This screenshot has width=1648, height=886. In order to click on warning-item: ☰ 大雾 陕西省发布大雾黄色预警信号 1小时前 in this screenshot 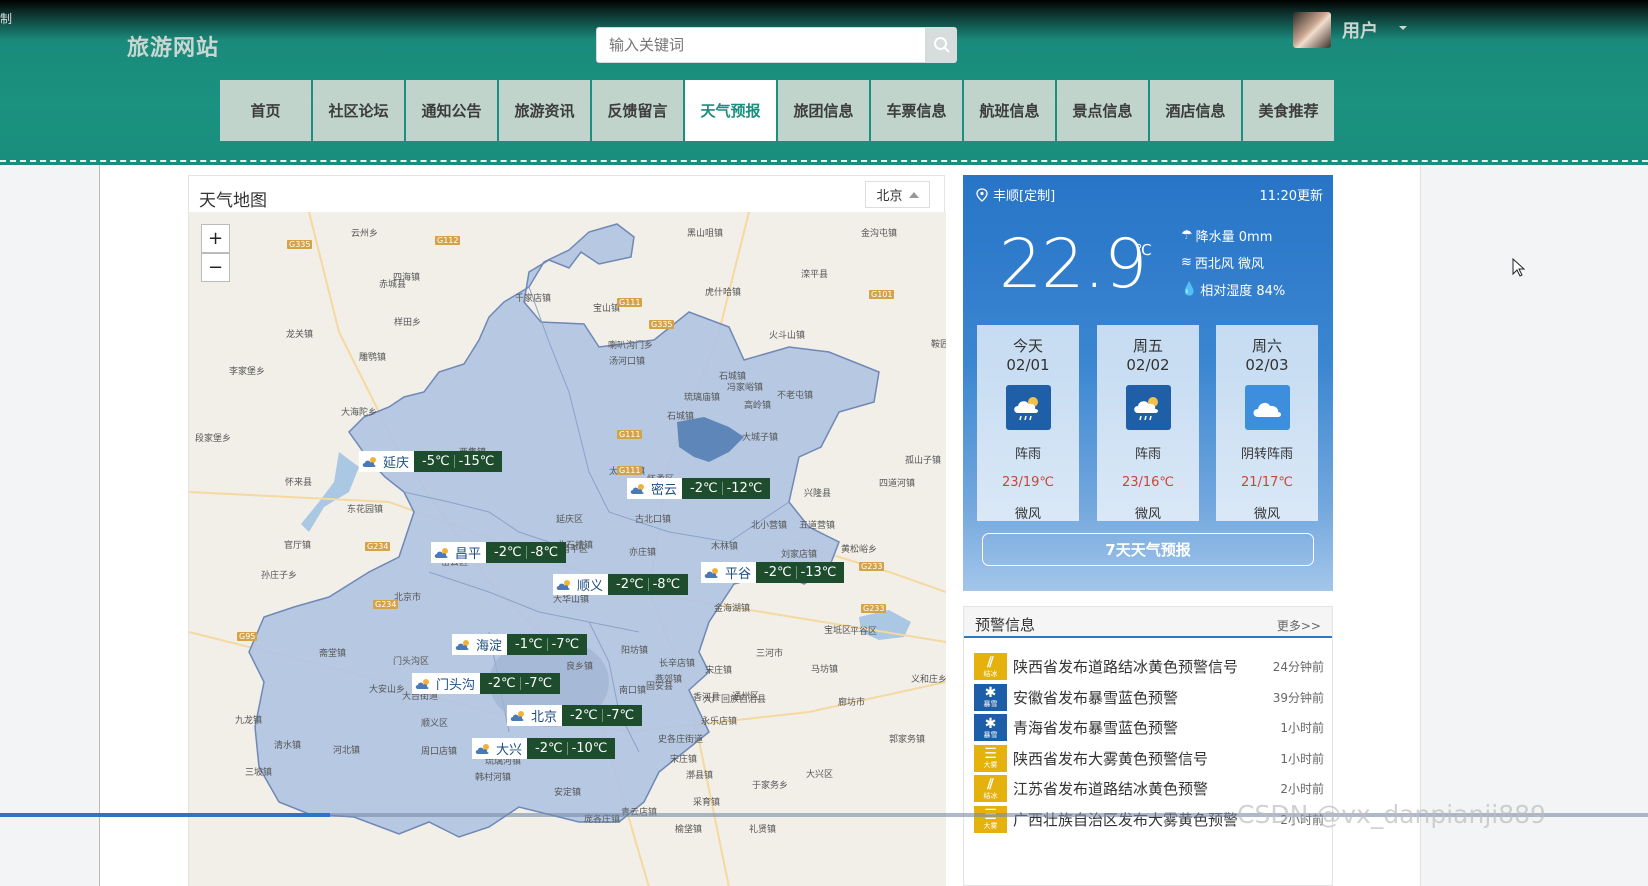, I will do `click(1149, 758)`.